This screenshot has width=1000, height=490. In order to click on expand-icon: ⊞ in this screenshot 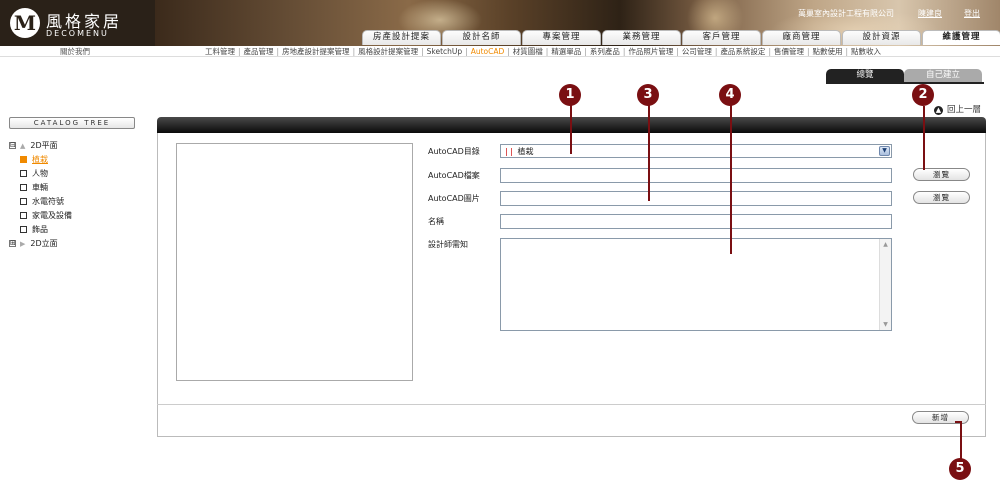, I will do `click(12, 244)`.